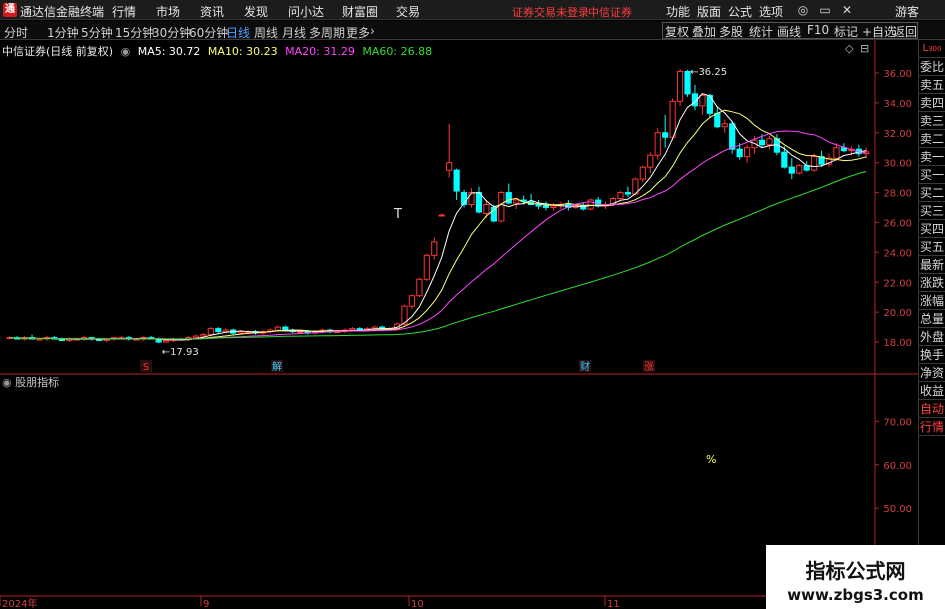 The height and width of the screenshot is (609, 945). Describe the element at coordinates (897, 194) in the screenshot. I see `price-tick-label: 28.00` at that location.